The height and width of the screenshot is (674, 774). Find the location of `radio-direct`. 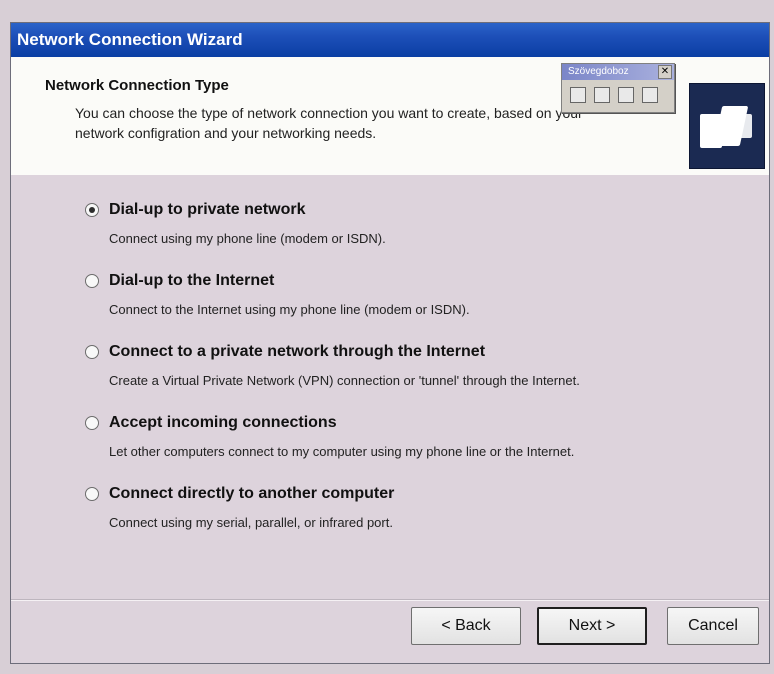

radio-direct is located at coordinates (92, 494).